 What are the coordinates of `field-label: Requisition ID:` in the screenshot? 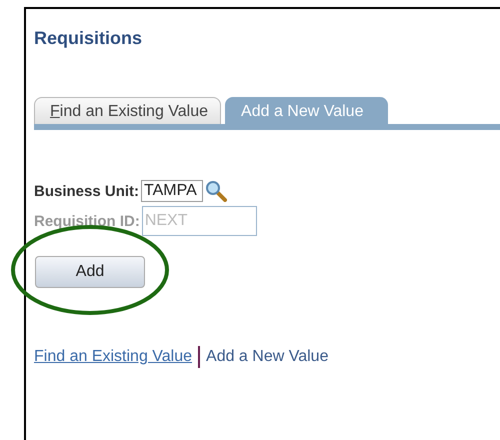 It's located at (87, 221).